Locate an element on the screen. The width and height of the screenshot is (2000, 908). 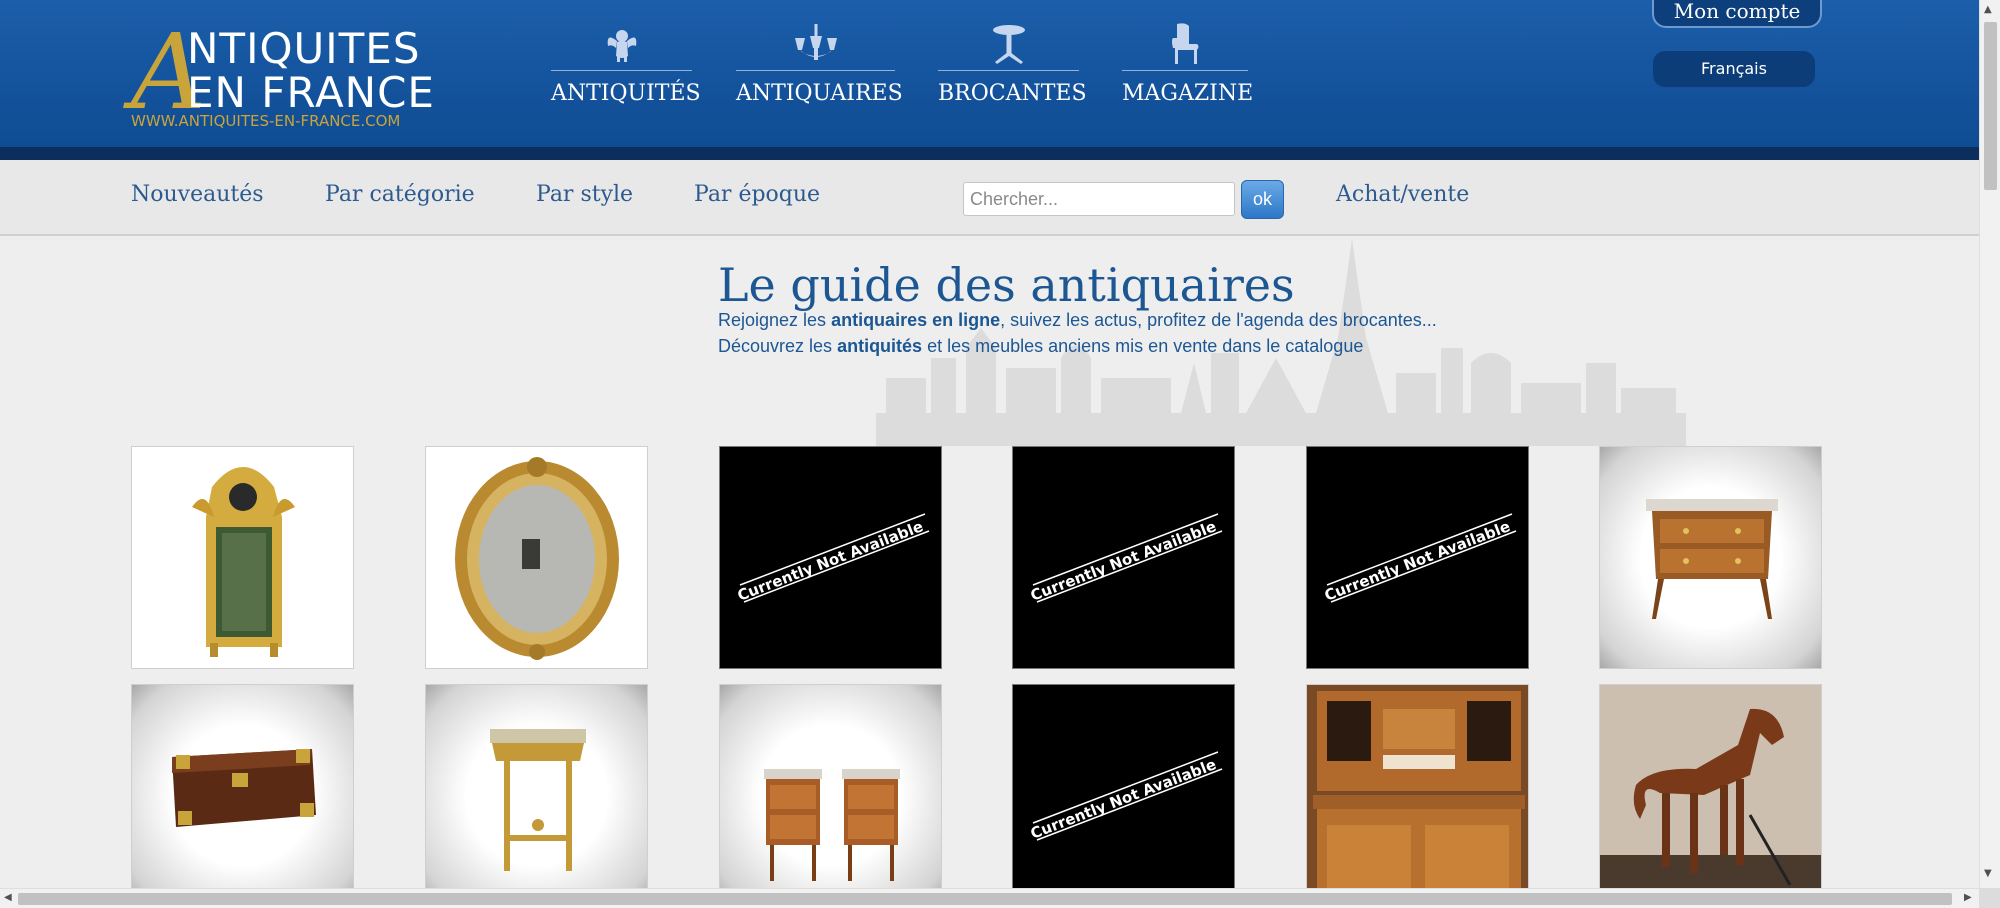
bedside-tables-image is located at coordinates (832, 825).